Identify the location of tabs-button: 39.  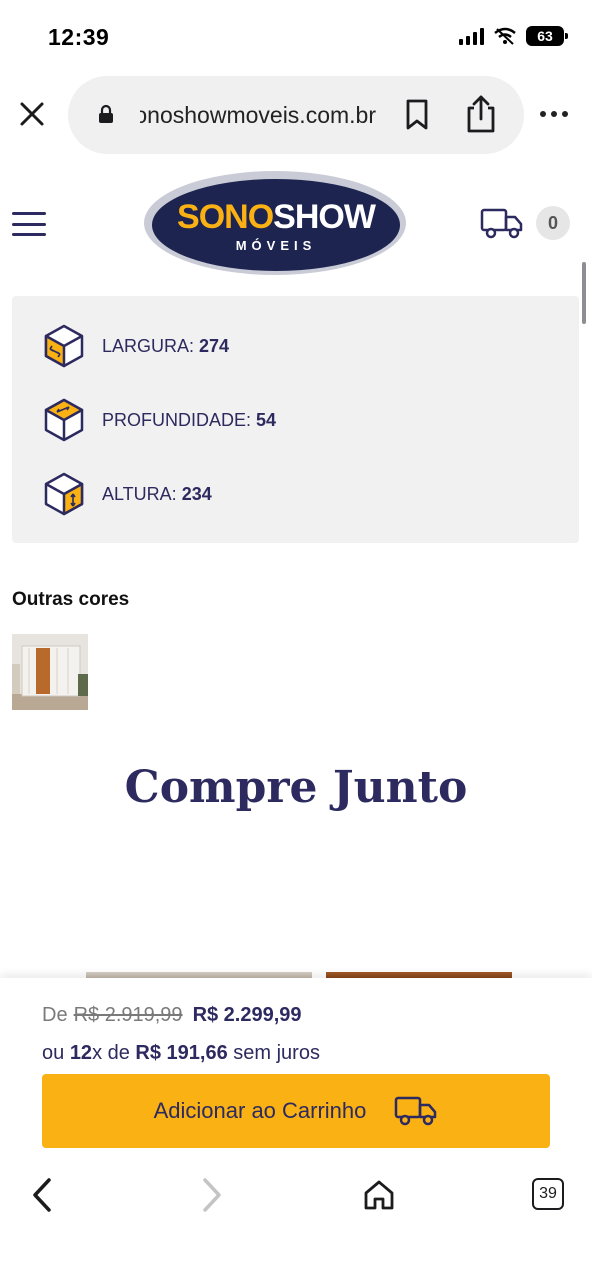
(548, 1194).